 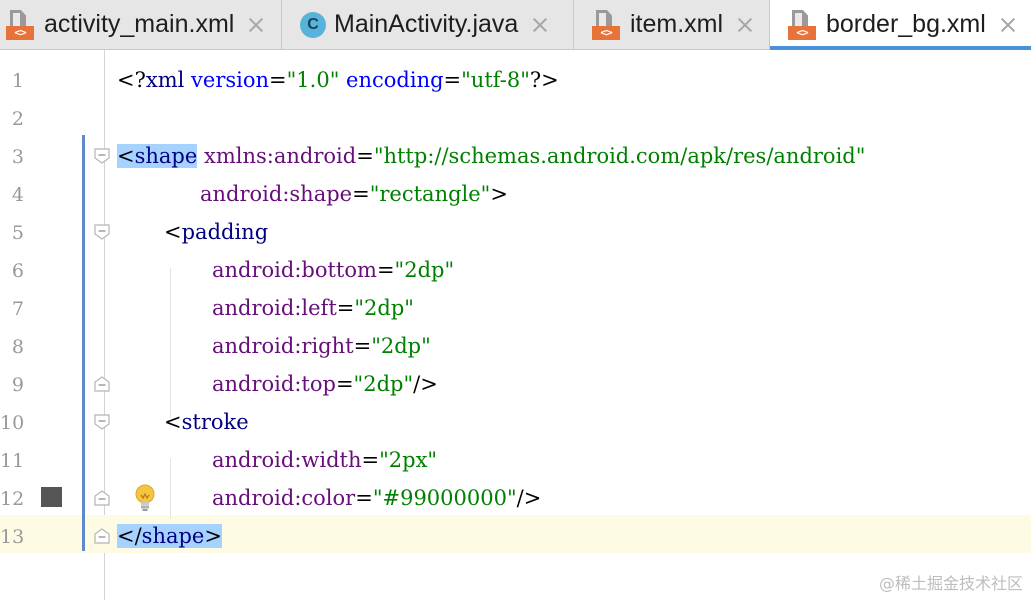 I want to click on code-text: <padding, so click(x=216, y=232).